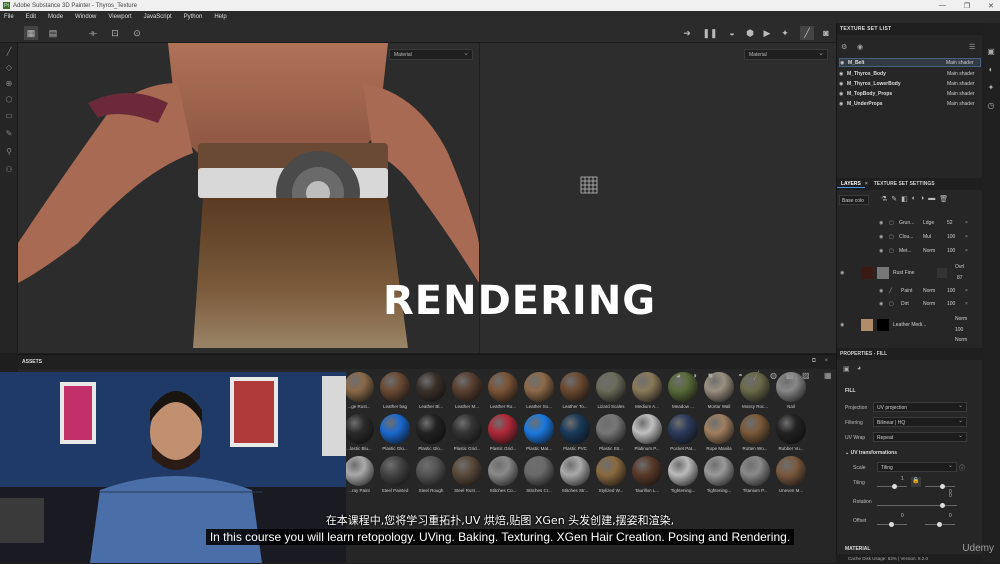 Image resolution: width=1000 pixels, height=564 pixels. Describe the element at coordinates (709, 33) in the screenshot. I see `pause-icon: ❚❚` at that location.